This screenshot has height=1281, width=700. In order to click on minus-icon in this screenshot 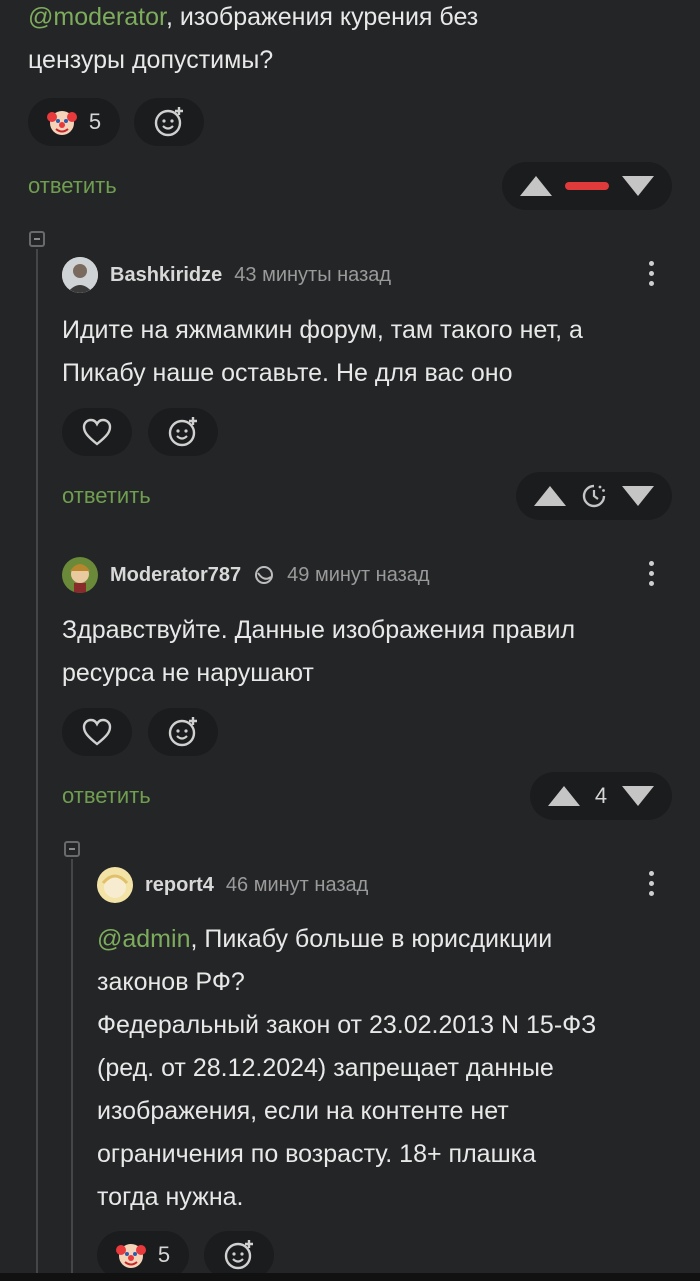, I will do `click(587, 186)`.